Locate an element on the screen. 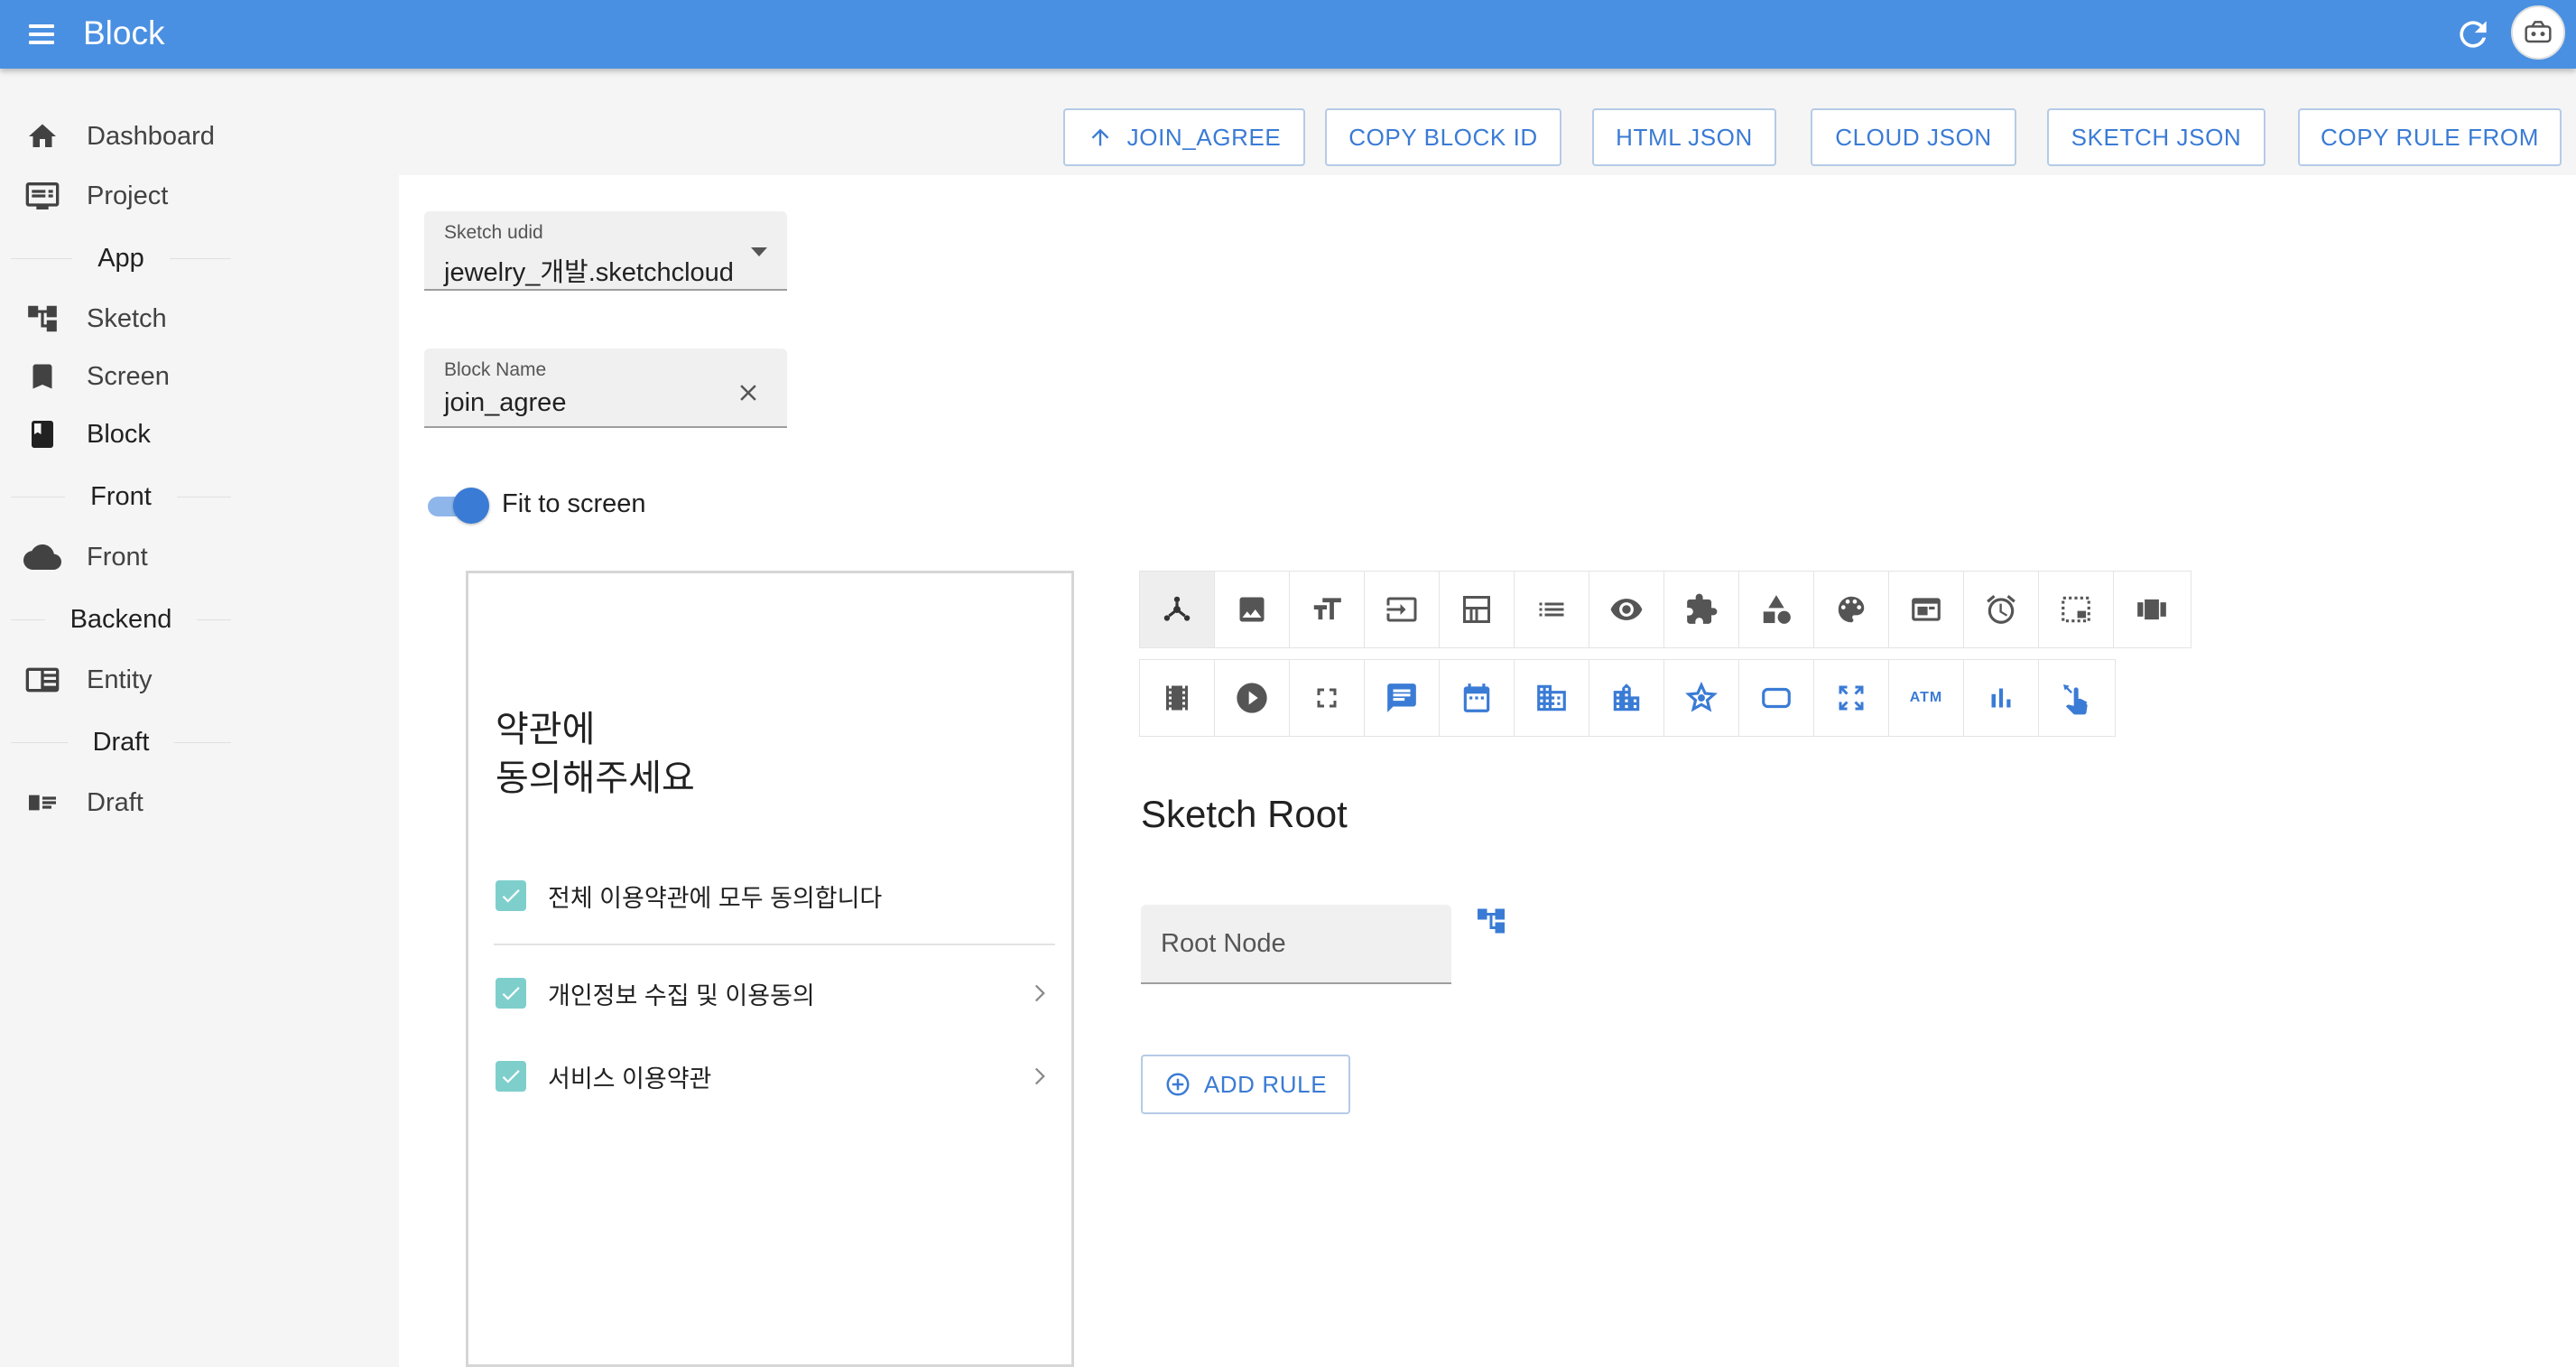  fit-to-screen-toggle is located at coordinates (457, 506).